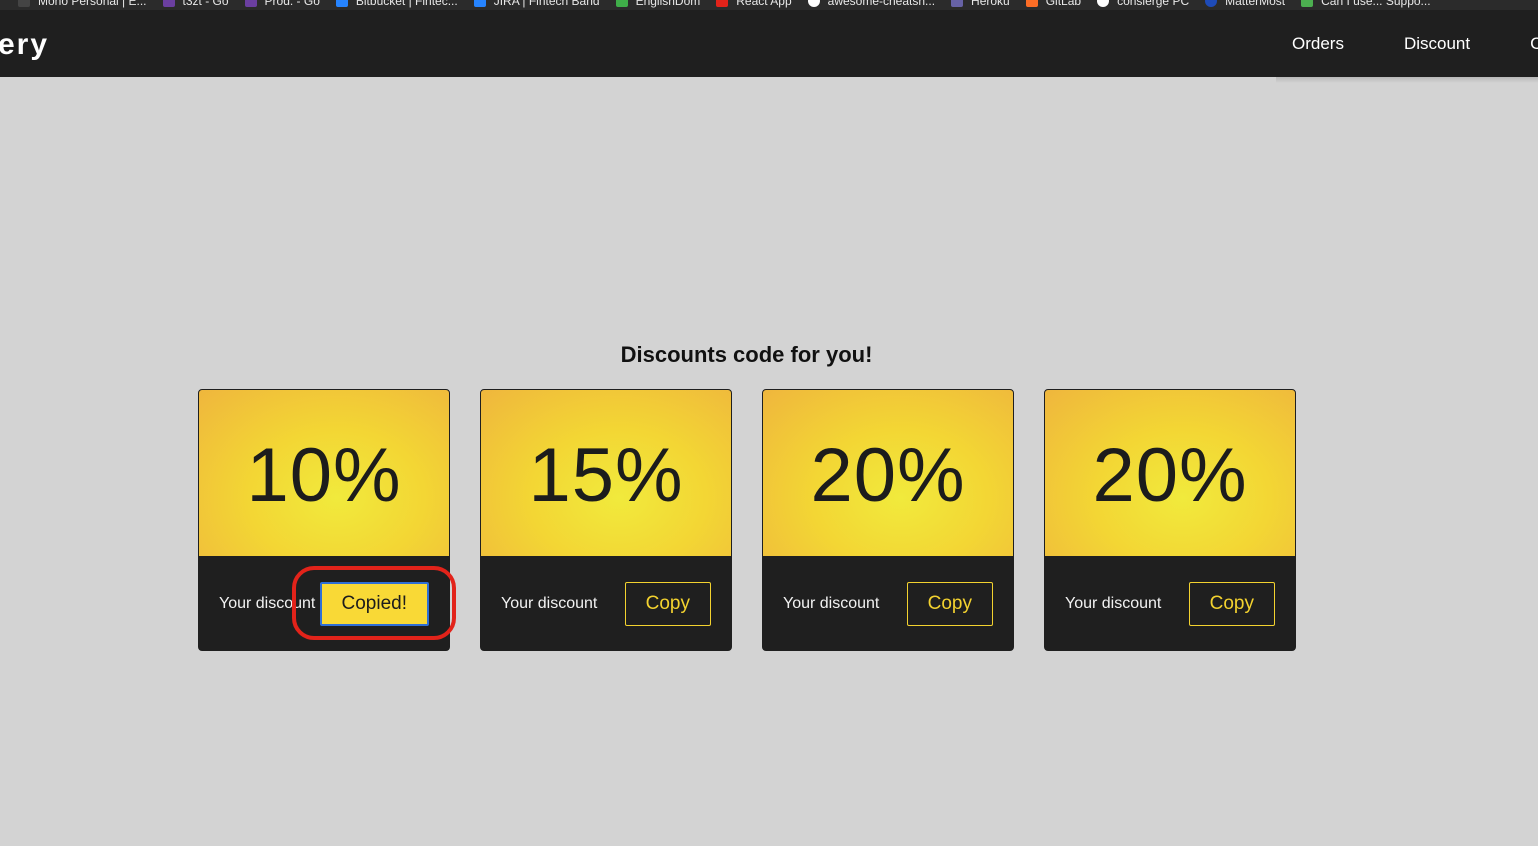 Image resolution: width=1538 pixels, height=846 pixels. Describe the element at coordinates (24, 45) in the screenshot. I see `brand-logo-text: ery` at that location.